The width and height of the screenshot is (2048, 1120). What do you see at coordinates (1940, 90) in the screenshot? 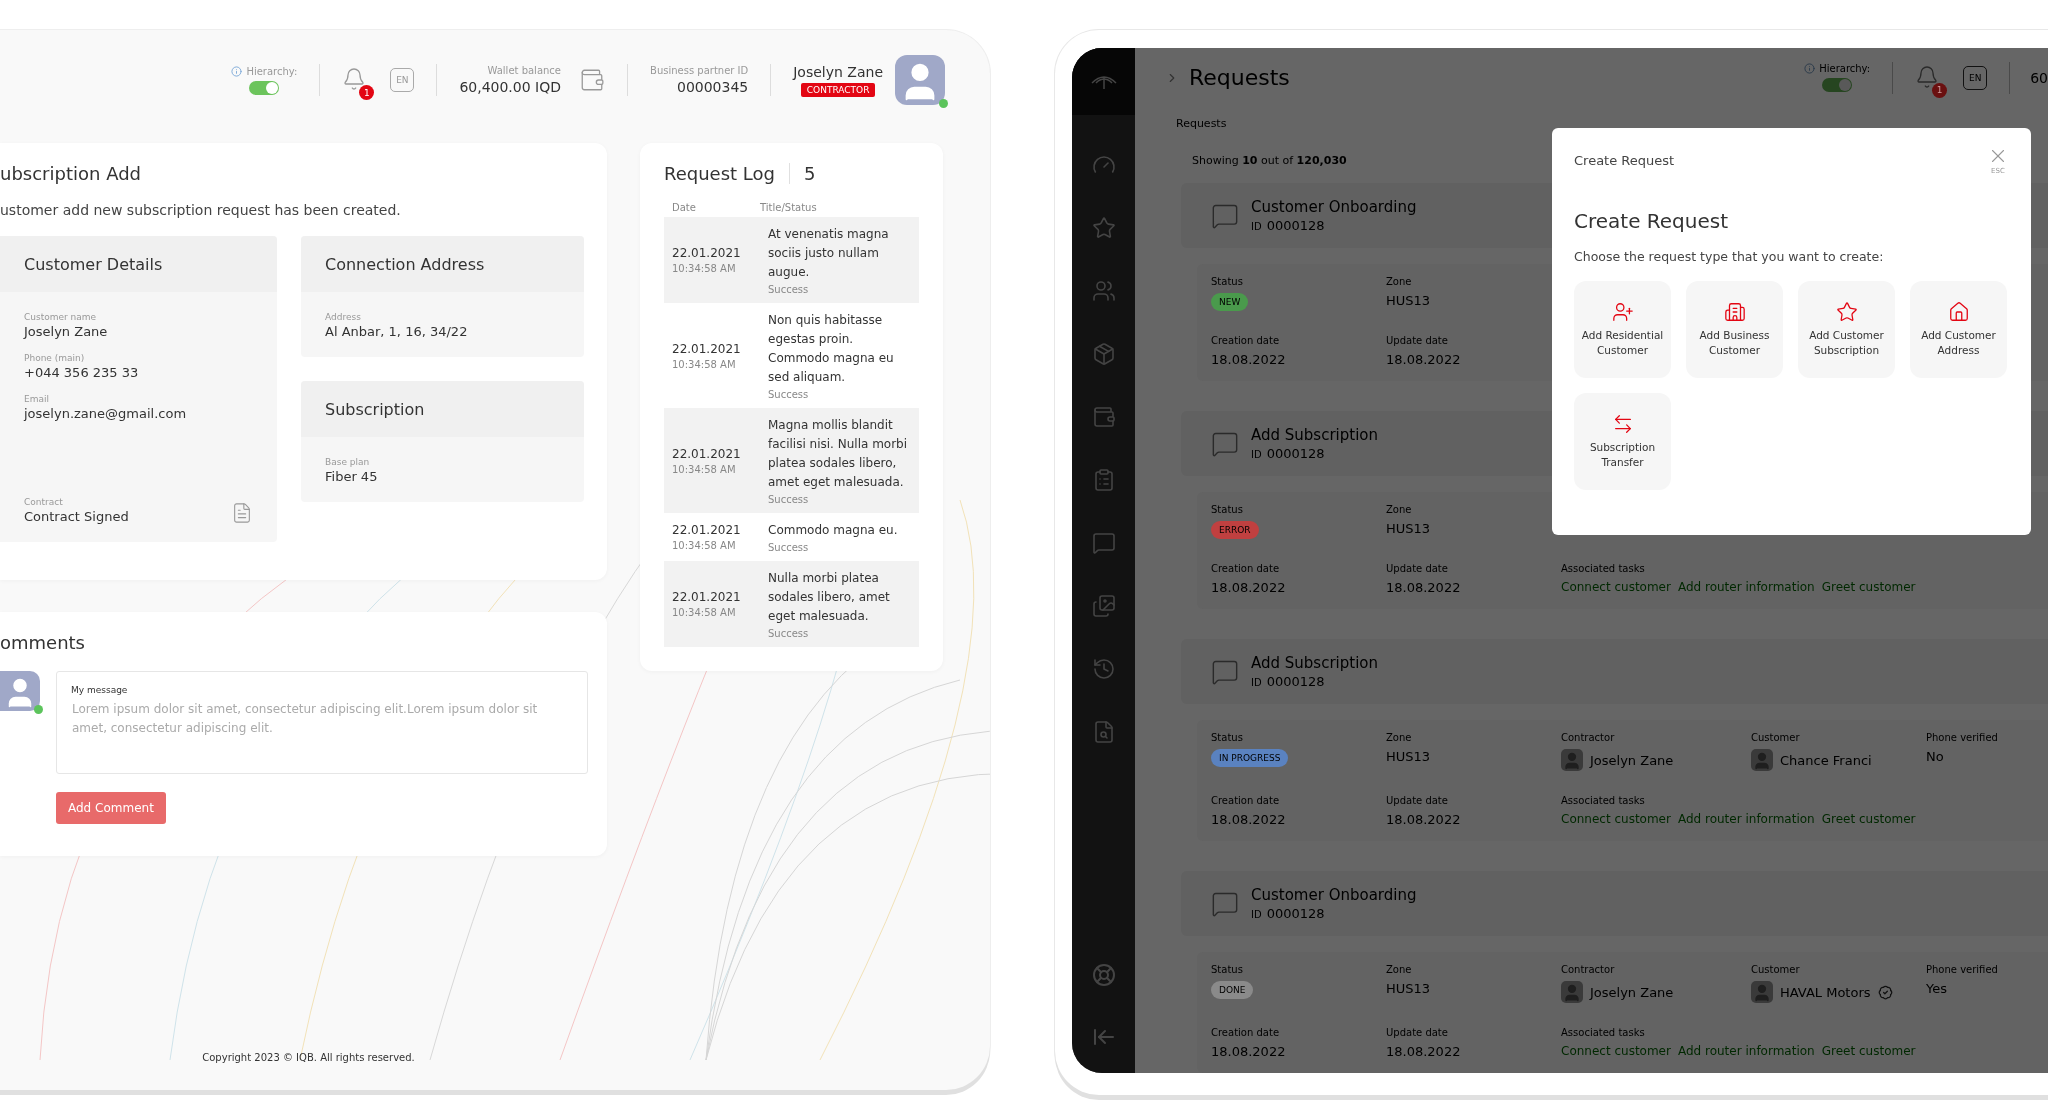
I see `notification-badge: 1` at bounding box center [1940, 90].